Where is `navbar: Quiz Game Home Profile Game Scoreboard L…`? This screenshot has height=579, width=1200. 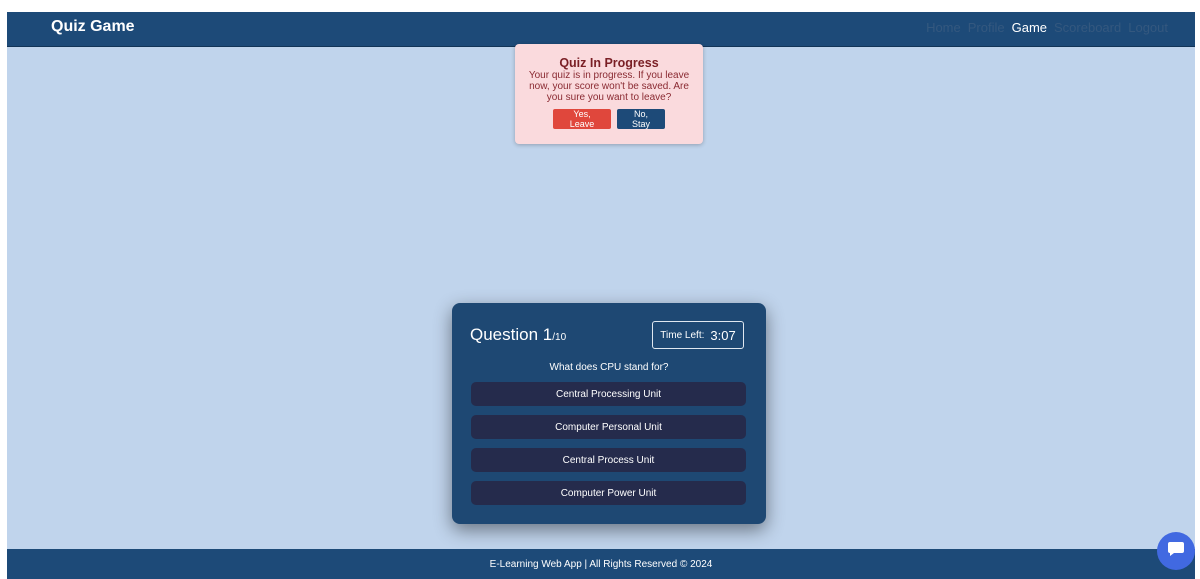 navbar: Quiz Game Home Profile Game Scoreboard L… is located at coordinates (601, 29).